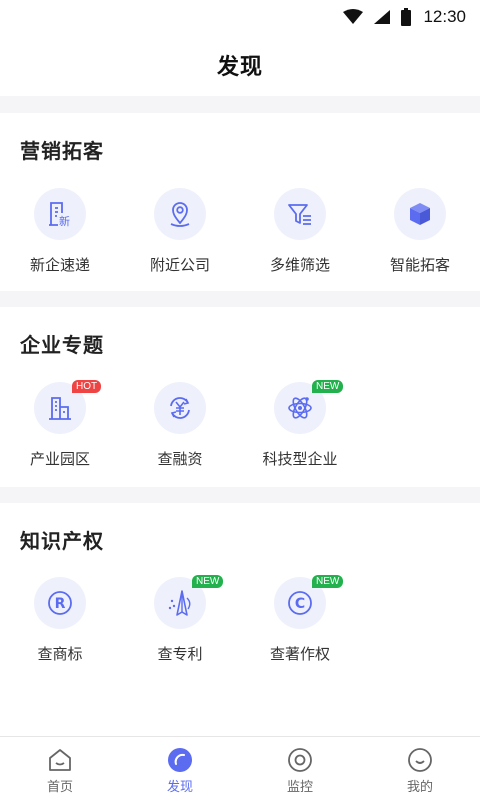  What do you see at coordinates (60, 620) in the screenshot?
I see `grid-item-trademark: R 查商标` at bounding box center [60, 620].